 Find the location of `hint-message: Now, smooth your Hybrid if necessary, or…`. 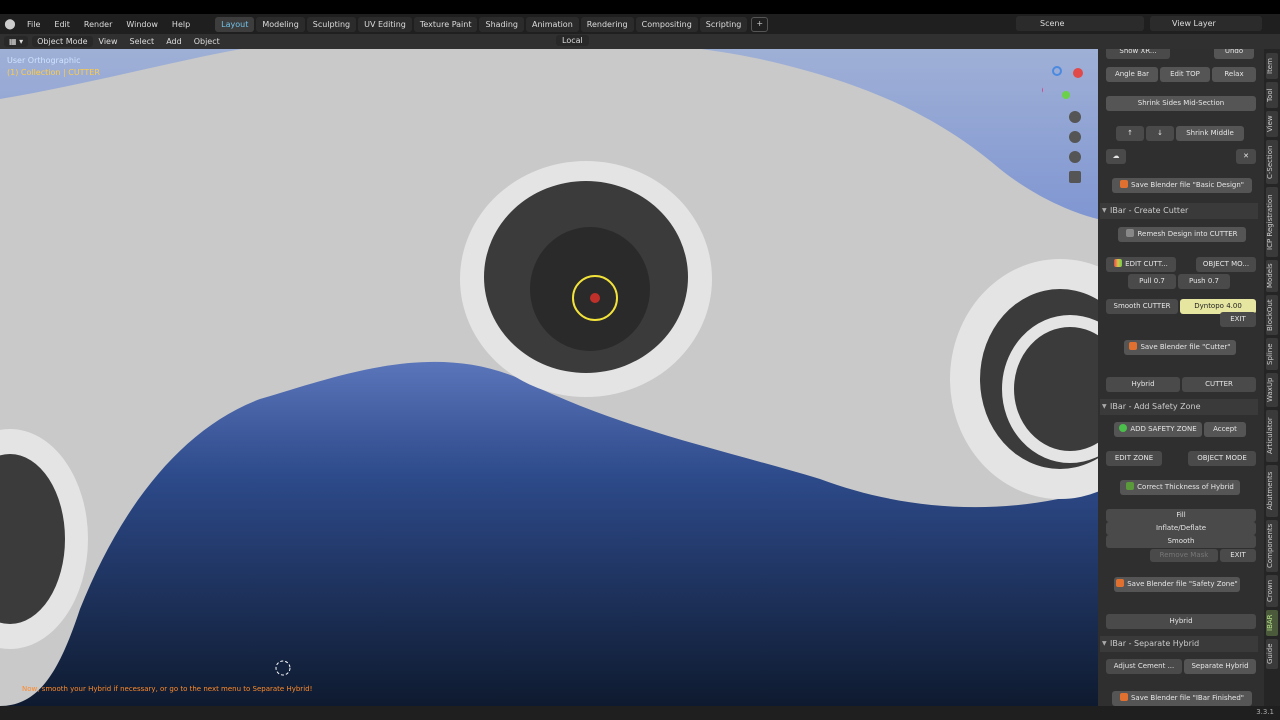

hint-message: Now, smooth your Hybrid if necessary, or… is located at coordinates (167, 689).